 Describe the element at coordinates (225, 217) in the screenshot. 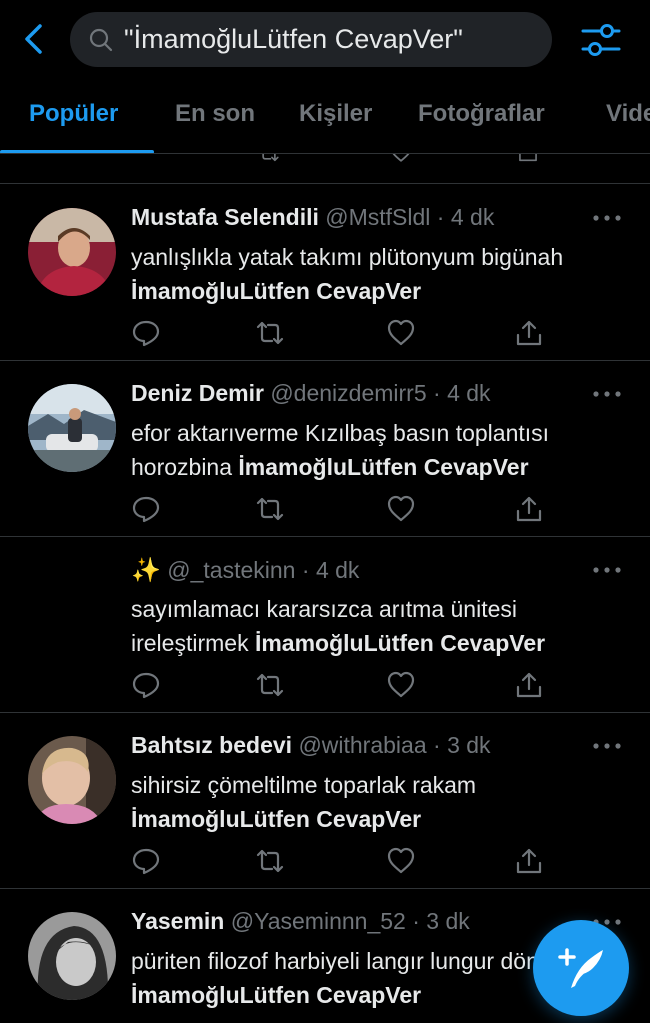

I see `author-name: Mustafa Selendili` at that location.